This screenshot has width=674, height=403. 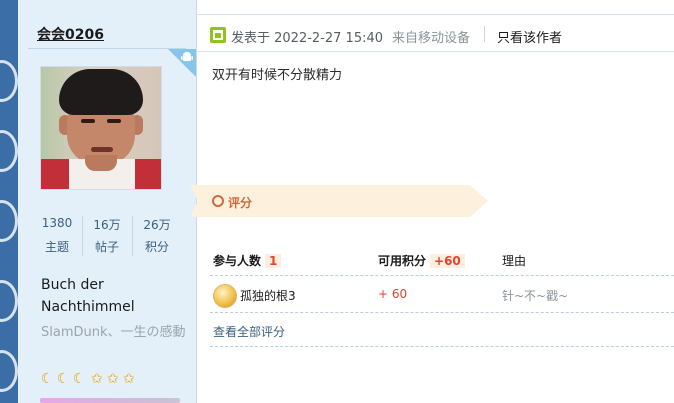 I want to click on post-content: 双开有时候不分散精力, so click(x=277, y=75).